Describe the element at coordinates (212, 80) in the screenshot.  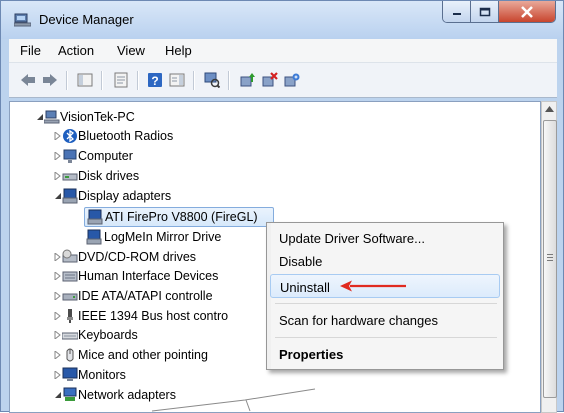
I see `scan-hardware-changes-icon` at that location.